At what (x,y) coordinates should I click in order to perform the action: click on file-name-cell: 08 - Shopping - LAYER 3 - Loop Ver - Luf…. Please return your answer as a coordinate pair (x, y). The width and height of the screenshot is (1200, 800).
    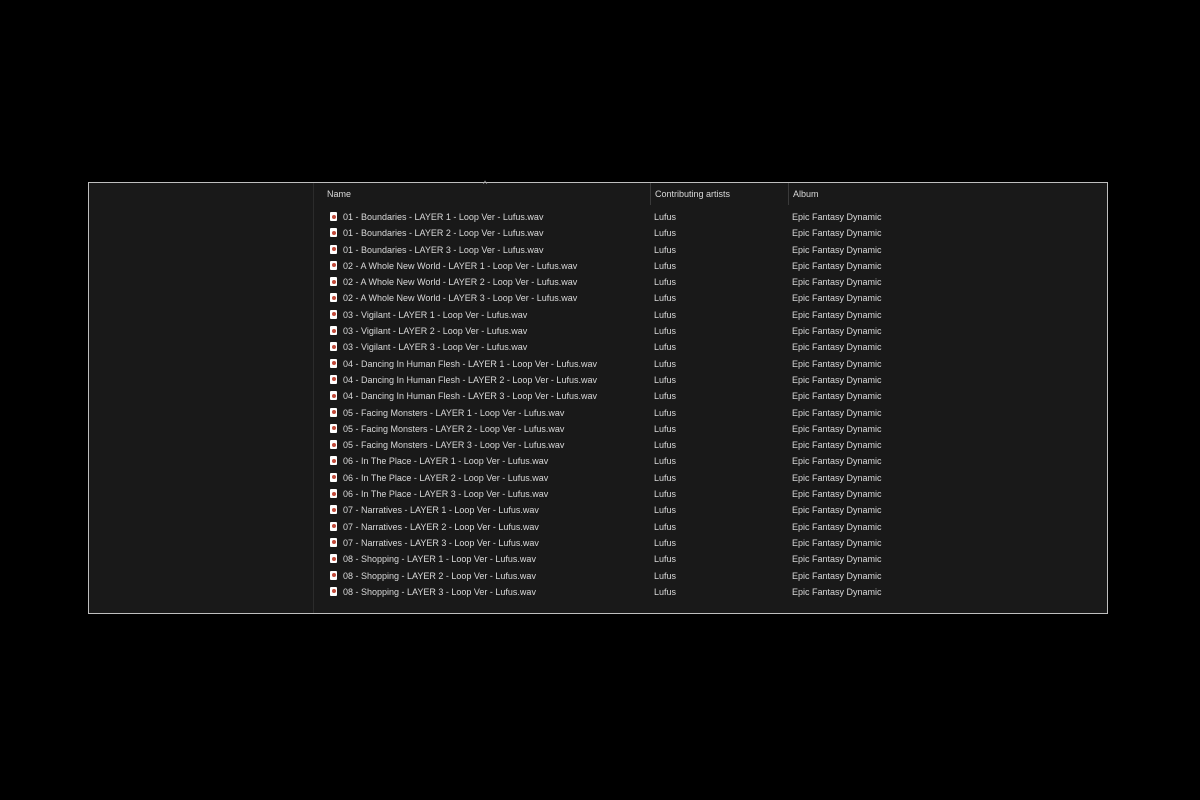
    Looking at the image, I should click on (488, 592).